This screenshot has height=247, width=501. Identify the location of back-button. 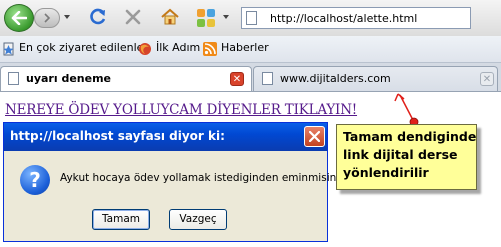
(19, 18).